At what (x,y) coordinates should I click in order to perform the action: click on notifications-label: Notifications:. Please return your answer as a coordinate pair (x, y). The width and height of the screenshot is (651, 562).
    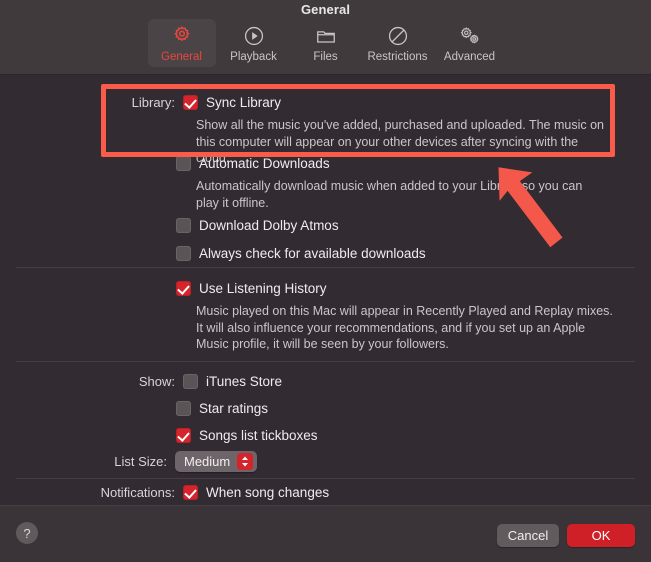
    Looking at the image, I should click on (137, 492).